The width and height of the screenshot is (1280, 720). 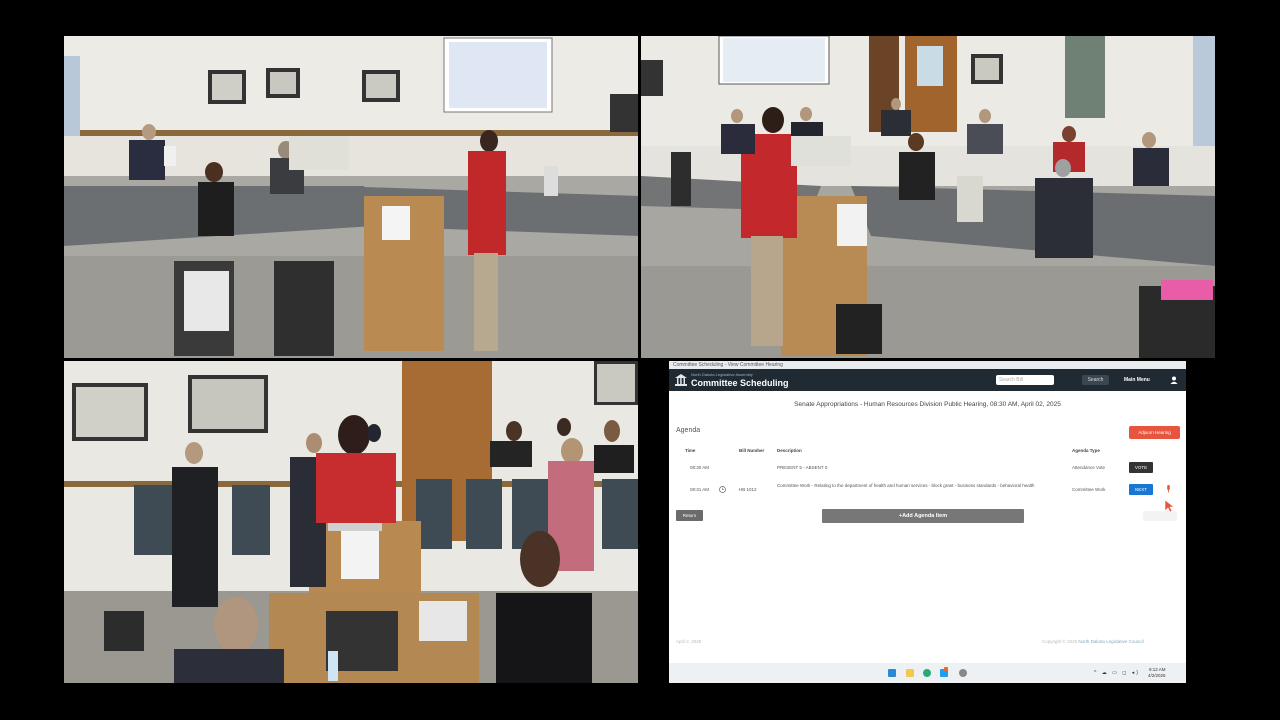 I want to click on app-title: Committee Scheduling, so click(x=740, y=383).